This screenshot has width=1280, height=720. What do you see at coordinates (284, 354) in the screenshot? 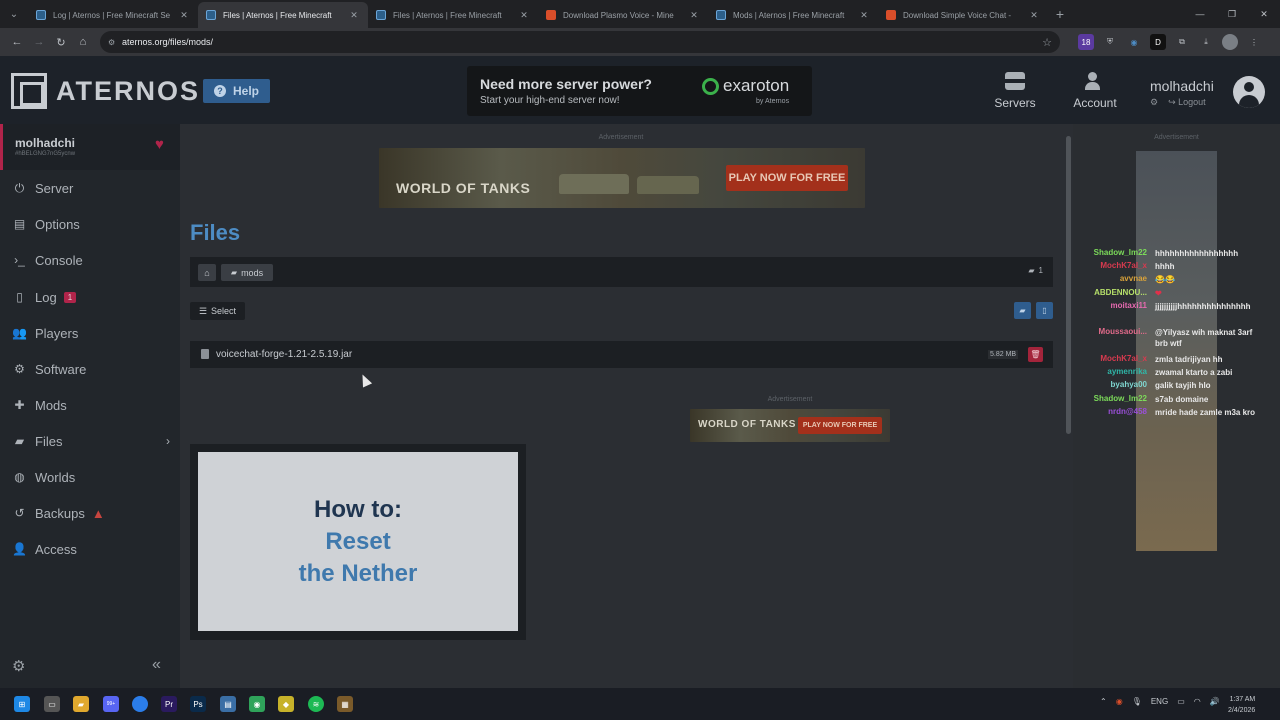
I see `file-name: voicechat-forge-1.21-2.5.19.jar` at bounding box center [284, 354].